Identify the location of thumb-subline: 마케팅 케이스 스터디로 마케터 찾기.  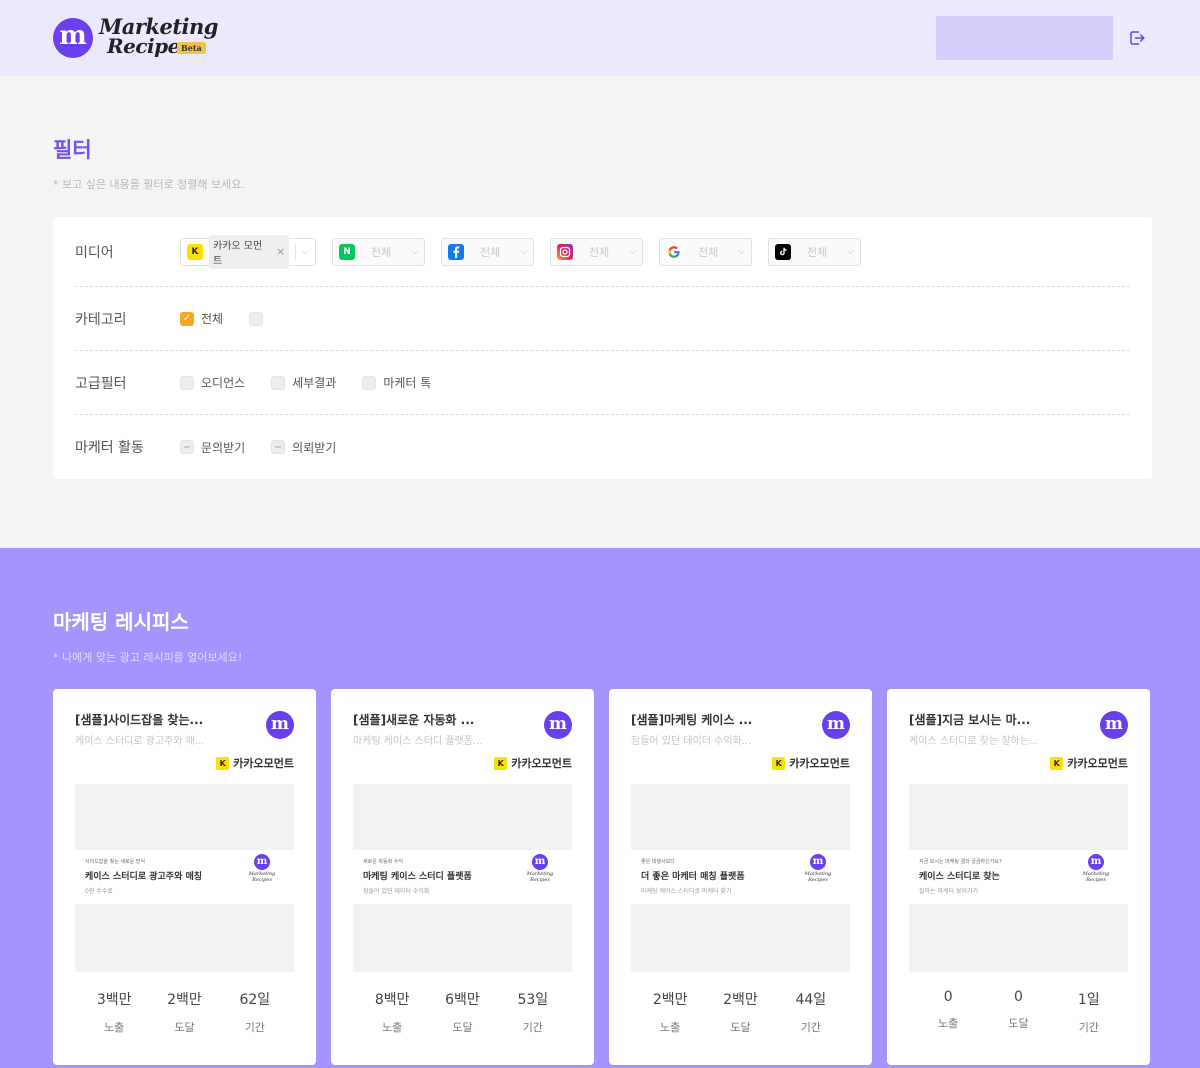
(686, 891).